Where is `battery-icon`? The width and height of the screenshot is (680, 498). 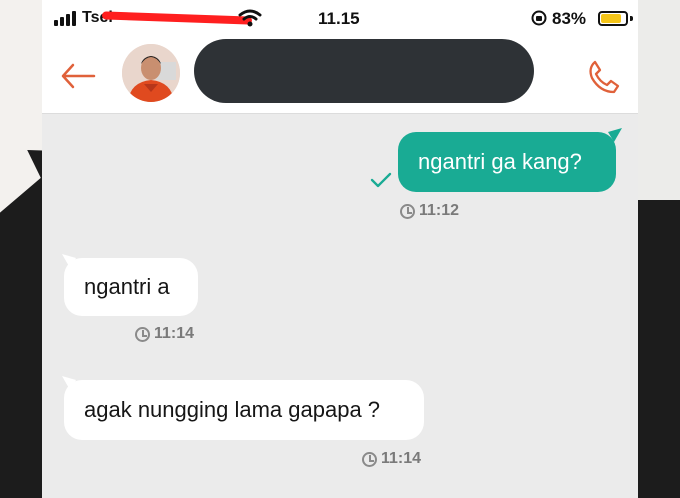
battery-icon is located at coordinates (613, 18).